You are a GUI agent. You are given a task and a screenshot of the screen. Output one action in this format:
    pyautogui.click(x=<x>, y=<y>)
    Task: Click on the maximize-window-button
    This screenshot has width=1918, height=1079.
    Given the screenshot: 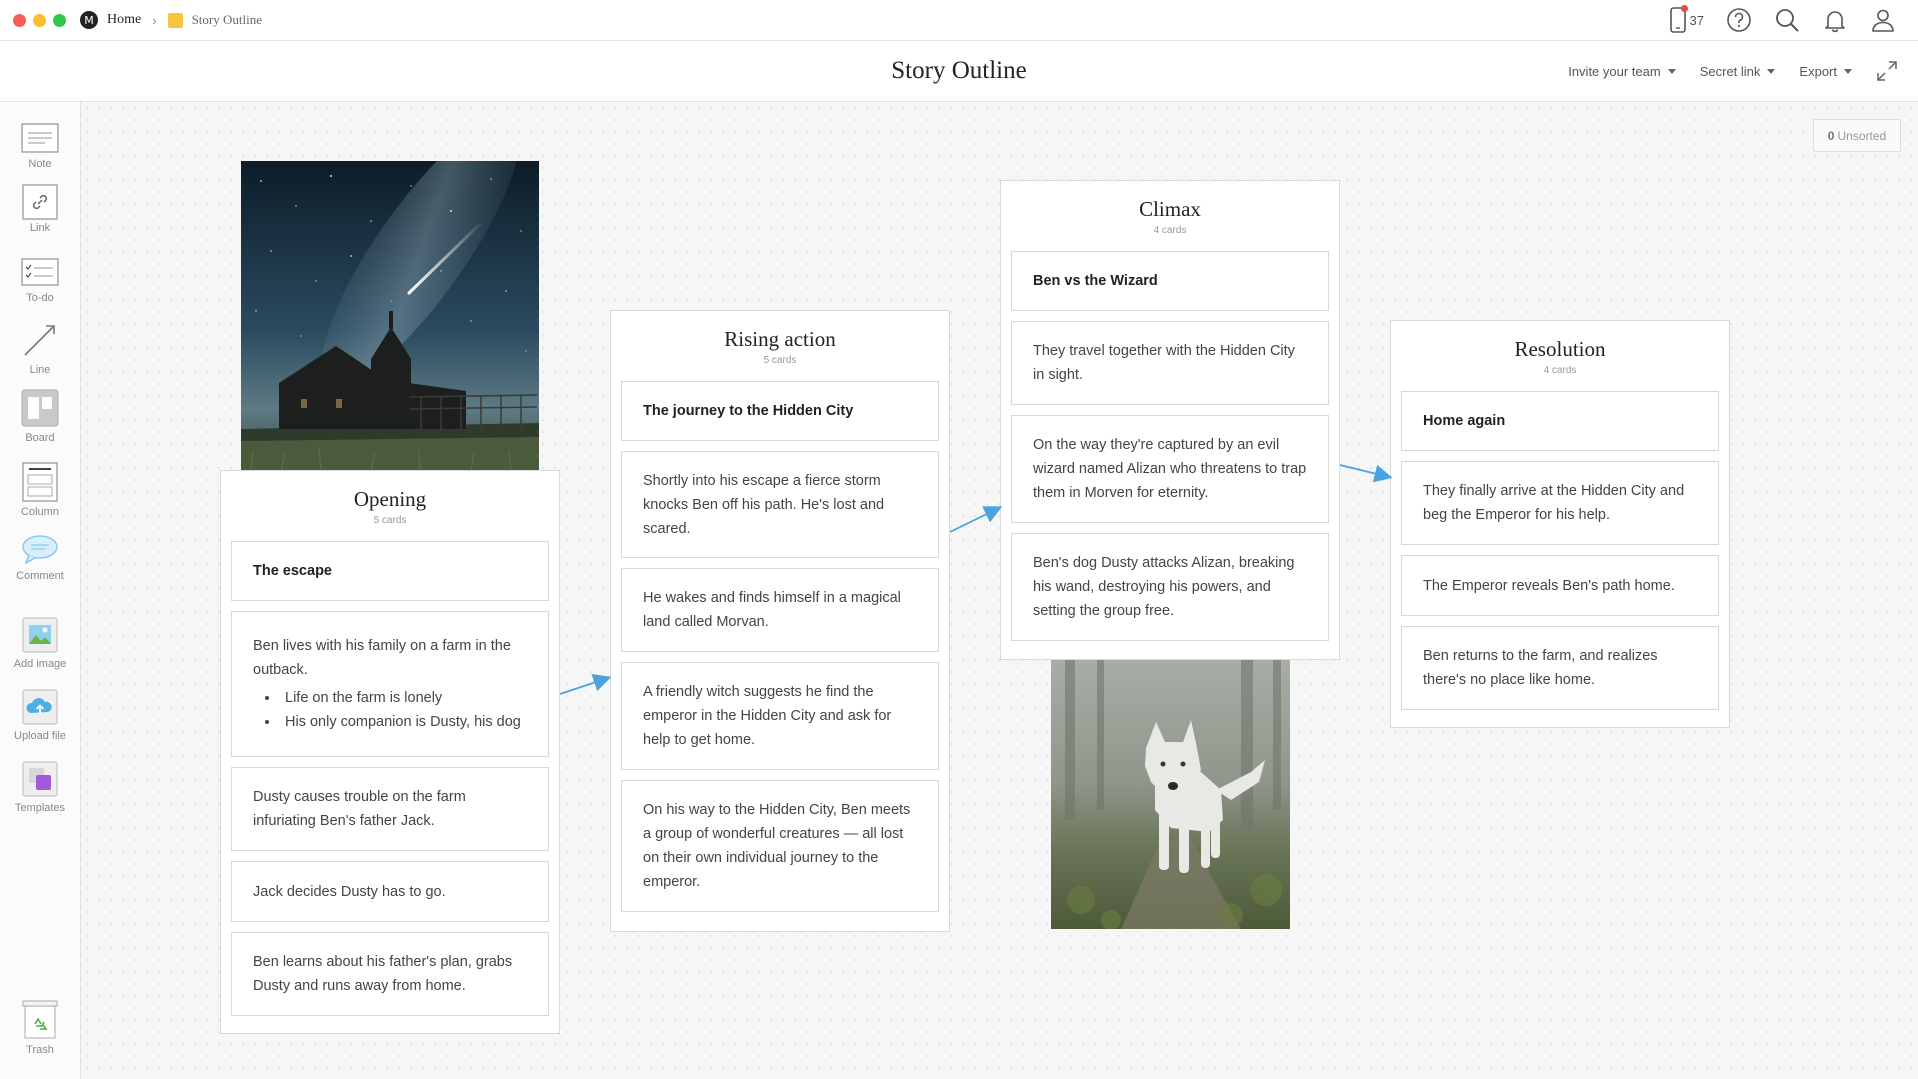 What is the action you would take?
    pyautogui.click(x=59, y=20)
    